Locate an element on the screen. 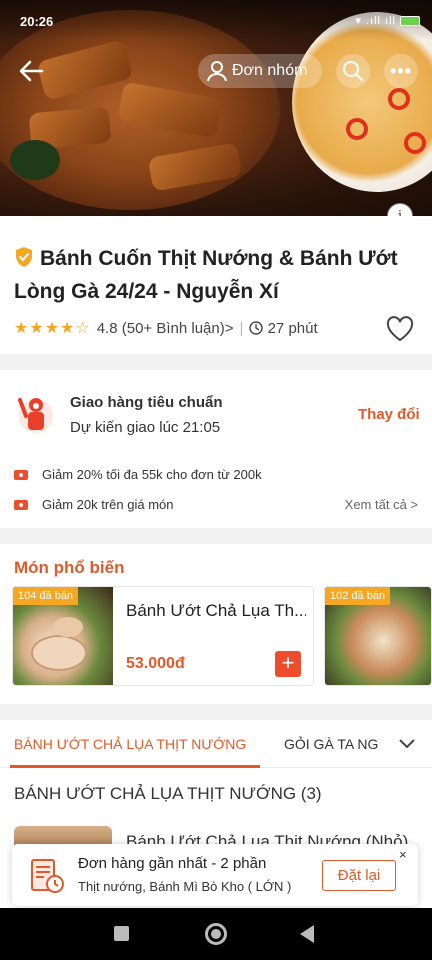 This screenshot has width=432, height=960. search-button is located at coordinates (353, 71).